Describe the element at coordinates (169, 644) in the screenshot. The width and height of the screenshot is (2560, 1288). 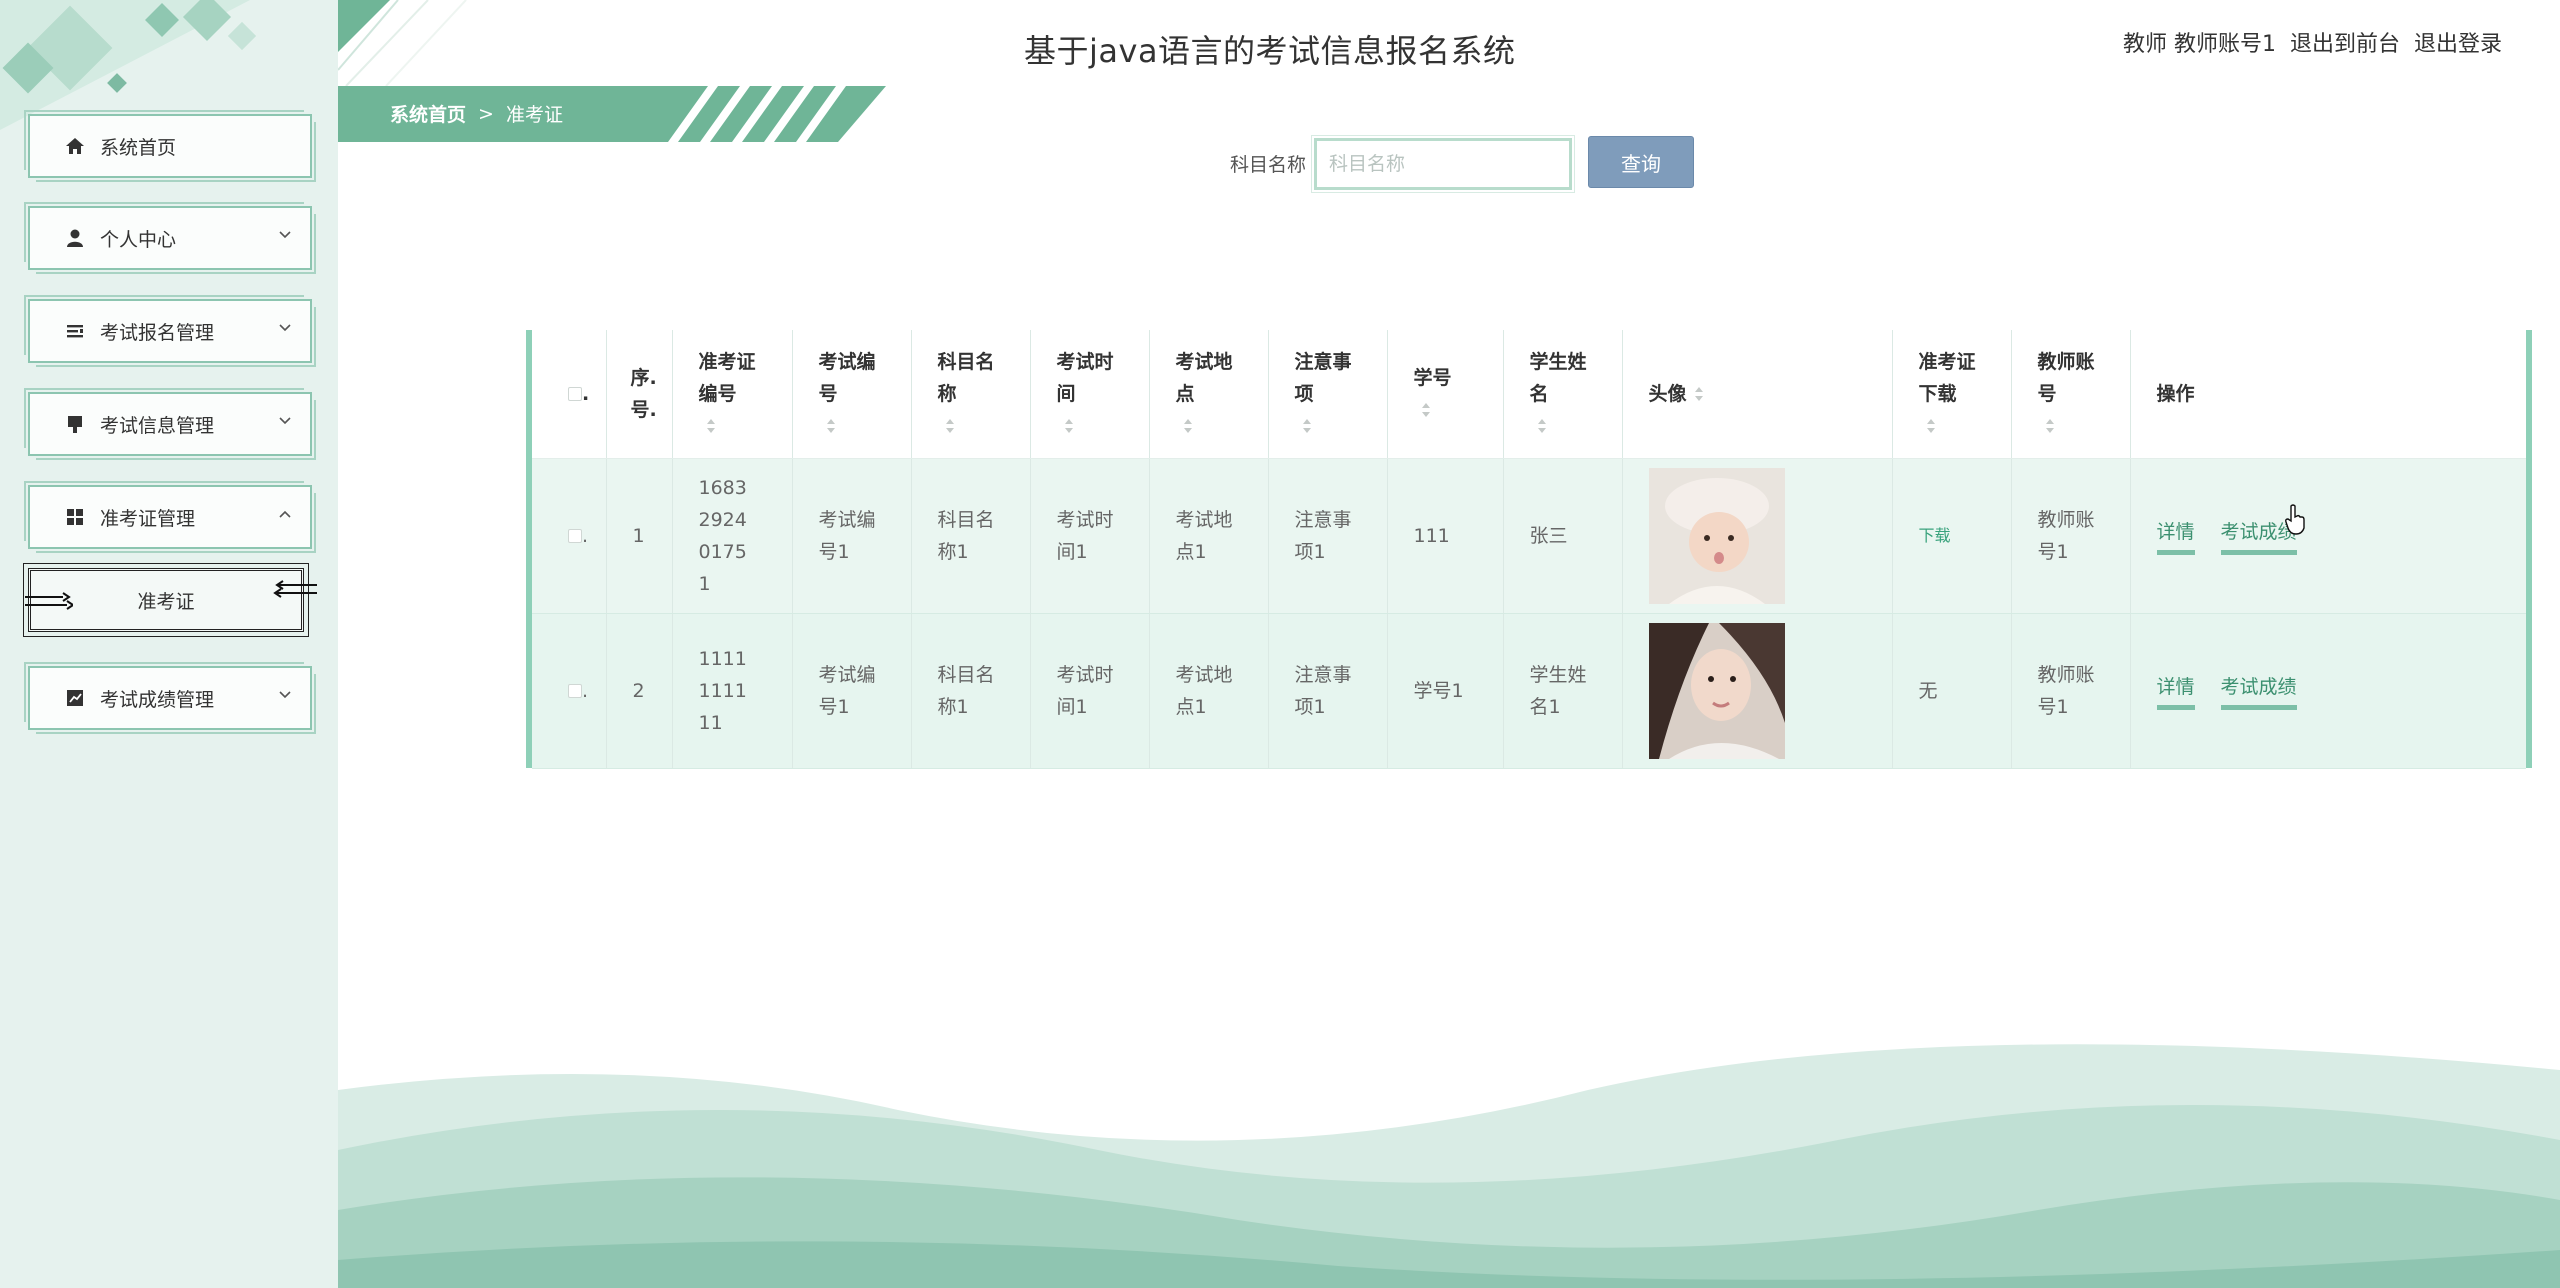
I see `sidebar: 系统首页 个人中心 考试报名管理 考试信息管理 准考证管理 准考证 考试成绩管理` at that location.